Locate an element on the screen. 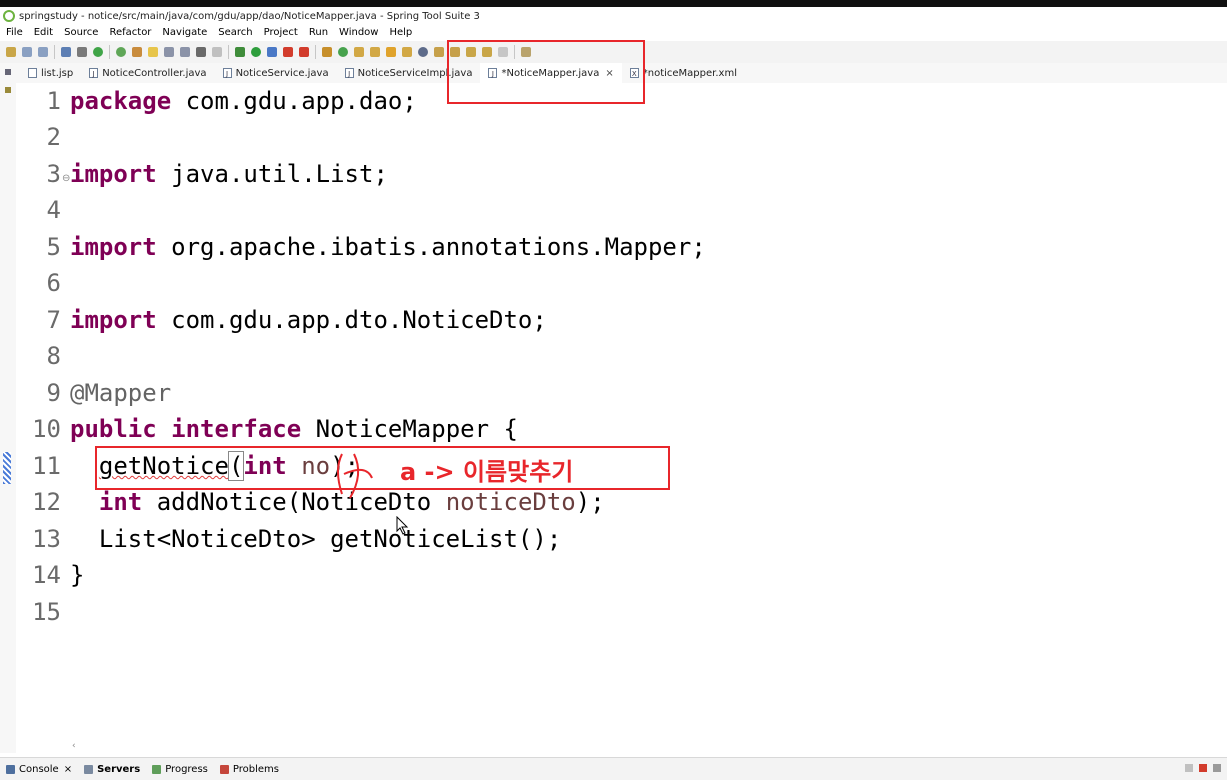 The width and height of the screenshot is (1227, 780). line-number: 14 is located at coordinates (46, 575).